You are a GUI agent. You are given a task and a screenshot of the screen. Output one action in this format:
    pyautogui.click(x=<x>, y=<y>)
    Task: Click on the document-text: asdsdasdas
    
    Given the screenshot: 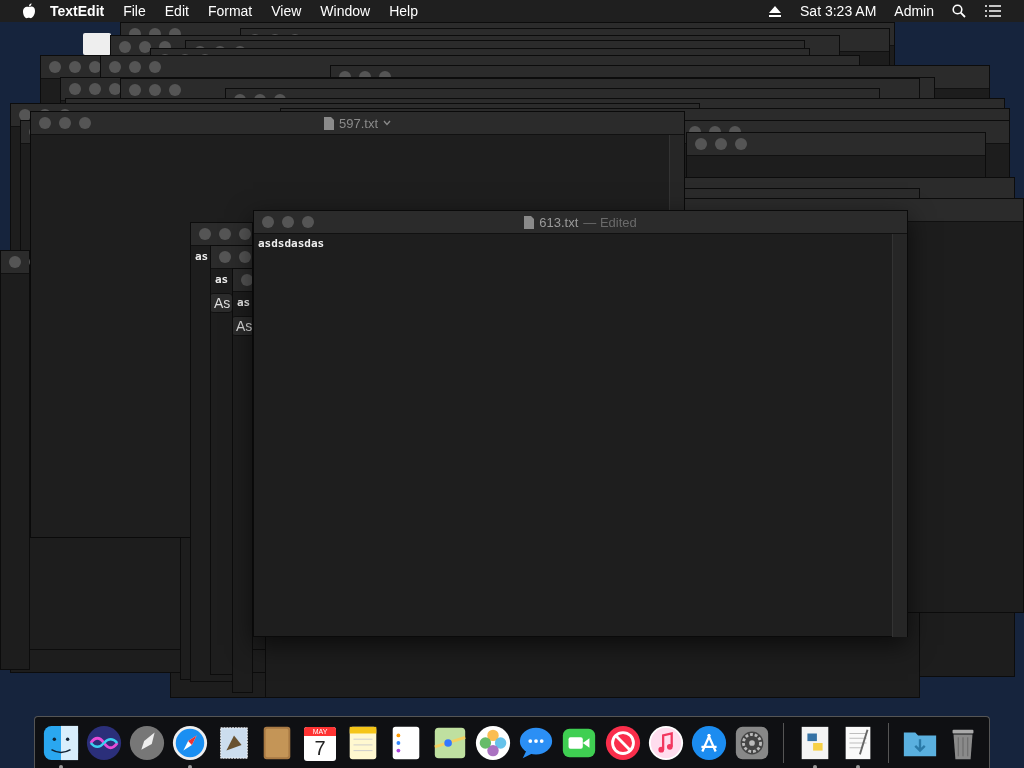 What is the action you would take?
    pyautogui.click(x=291, y=244)
    